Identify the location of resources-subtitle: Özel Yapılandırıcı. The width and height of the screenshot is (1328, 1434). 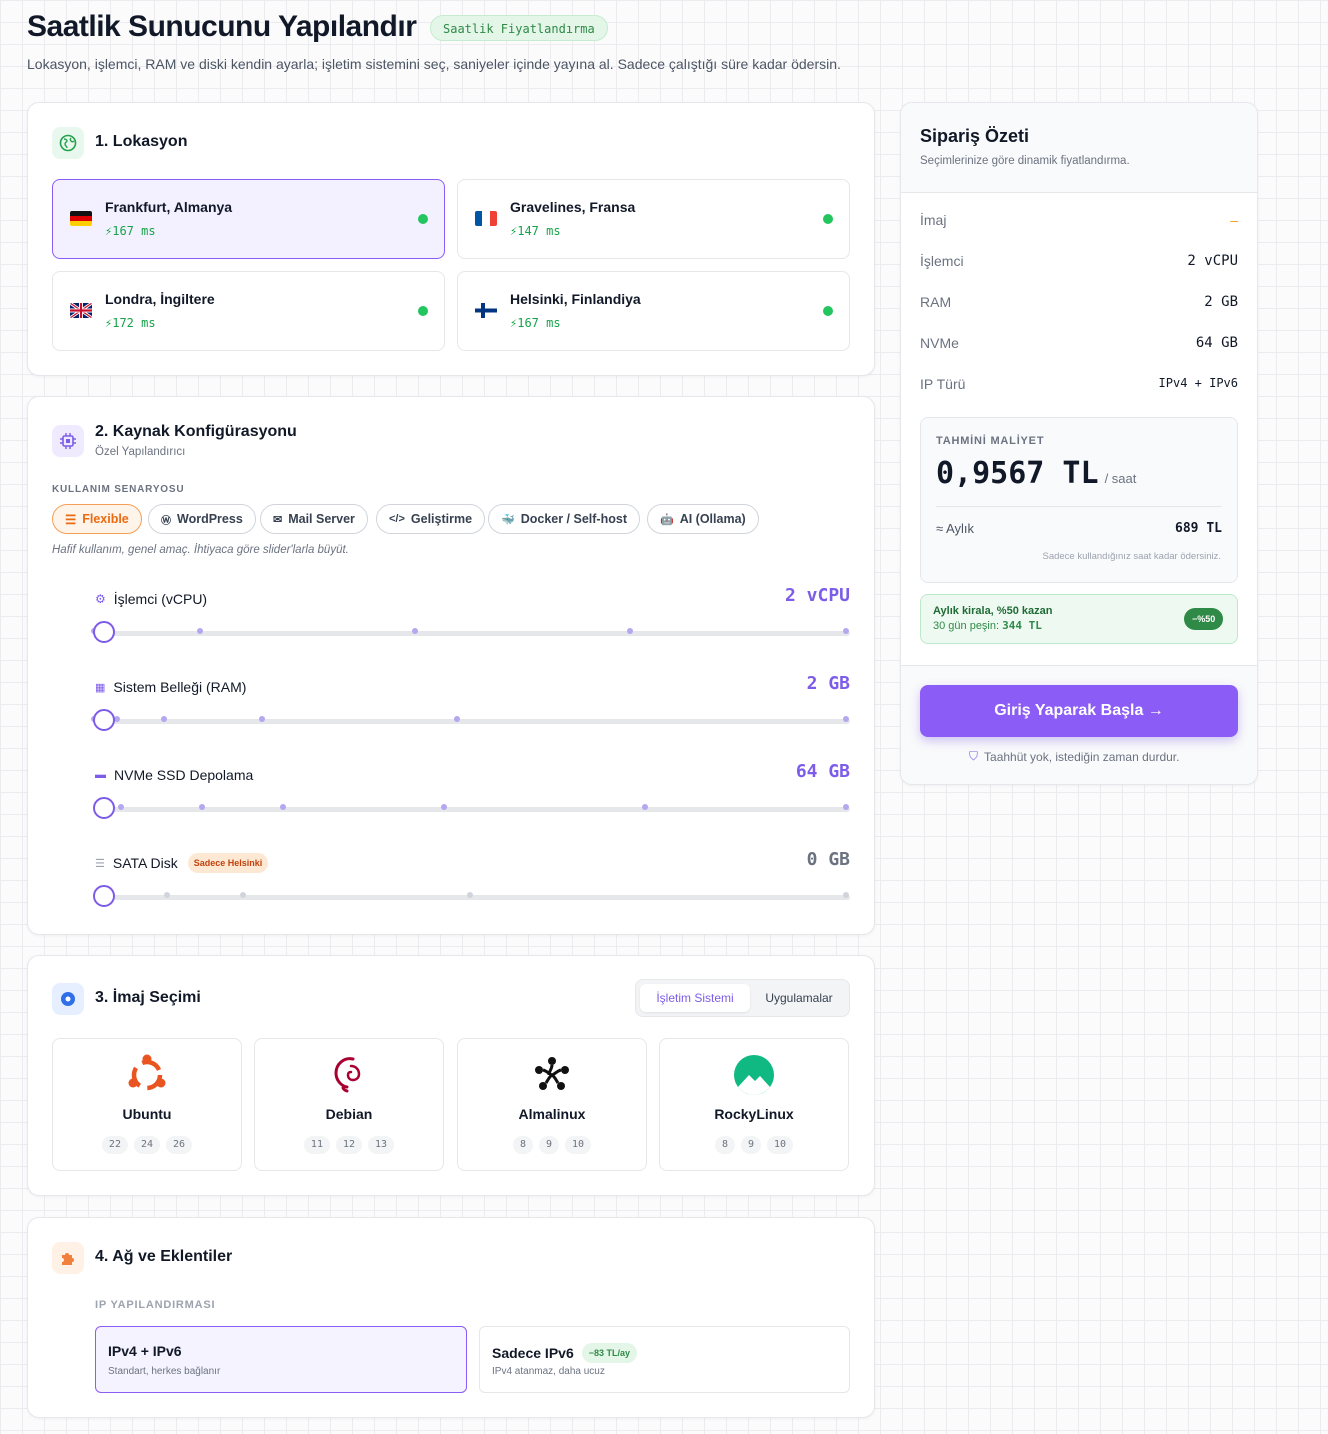
(140, 452).